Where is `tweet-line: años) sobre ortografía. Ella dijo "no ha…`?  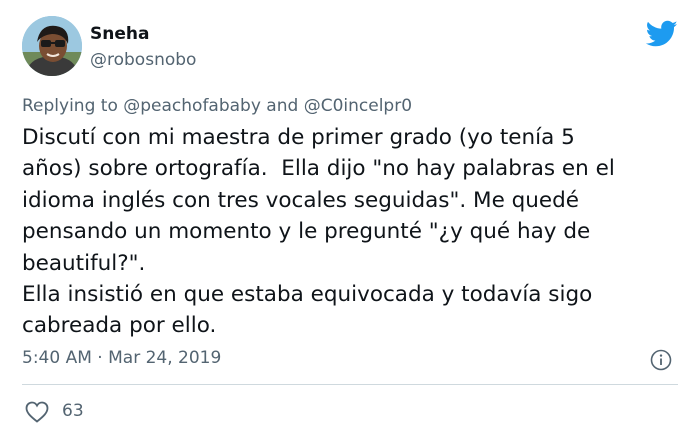
tweet-line: años) sobre ortografía. Ella dijo "no ha… is located at coordinates (318, 169).